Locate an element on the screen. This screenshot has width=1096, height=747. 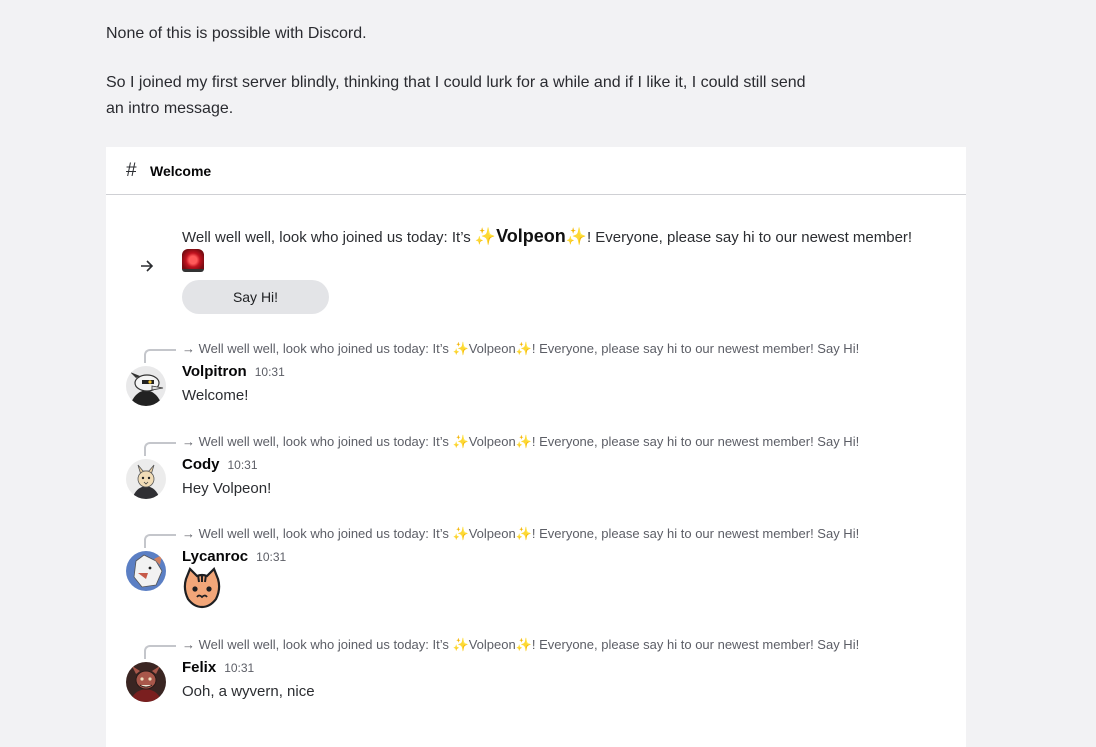
arrow-right-icon is located at coordinates (147, 268).